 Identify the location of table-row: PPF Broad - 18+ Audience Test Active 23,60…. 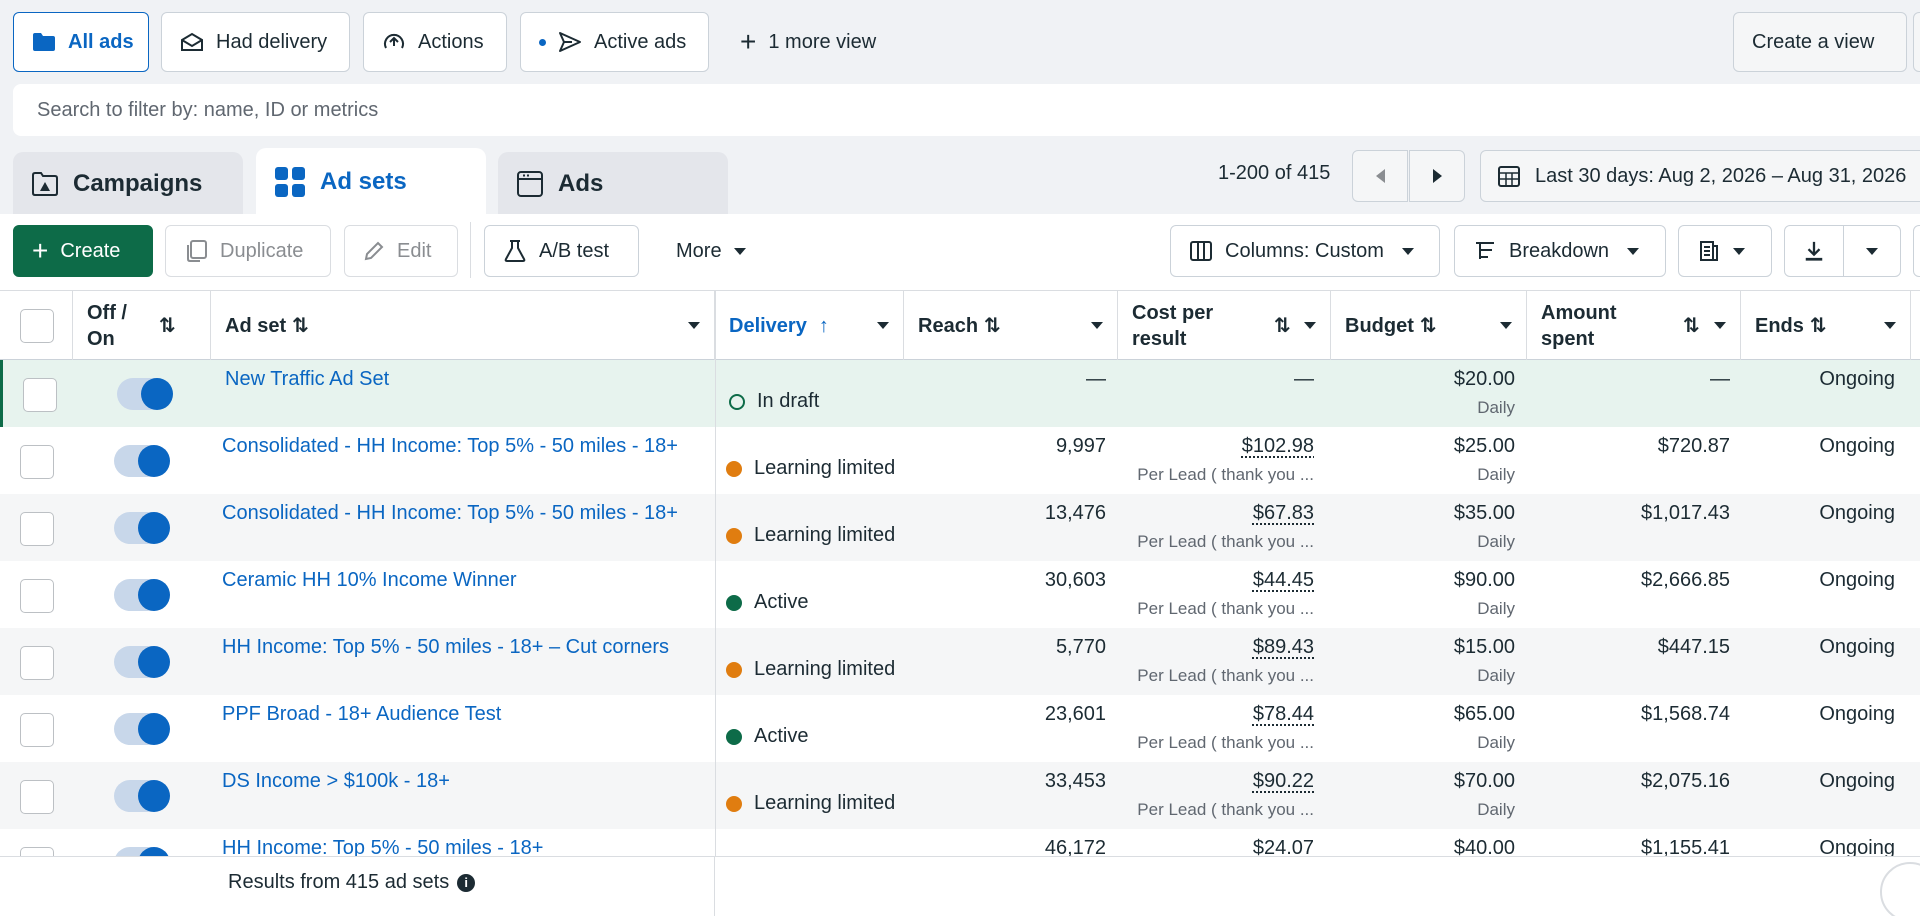
(960, 728).